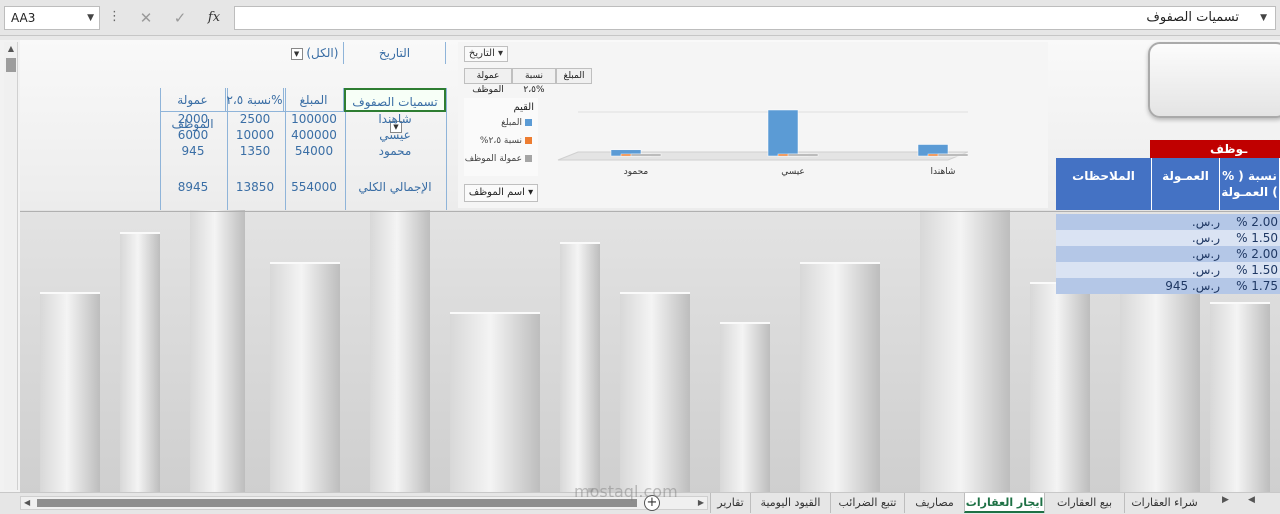  What do you see at coordinates (650, 211) in the screenshot?
I see `divider` at bounding box center [650, 211].